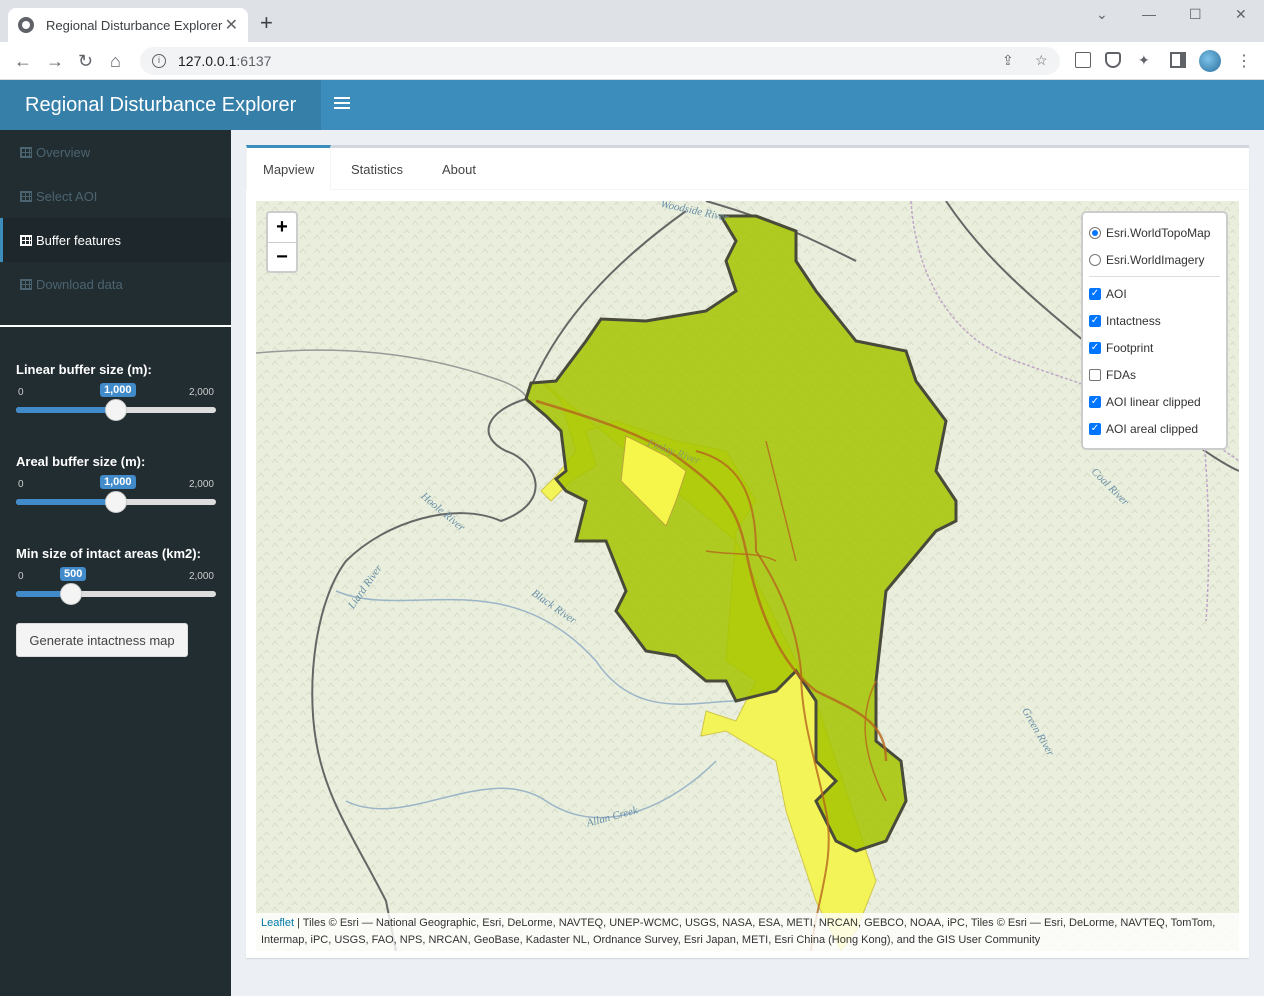  Describe the element at coordinates (1116, 293) in the screenshot. I see `layer-label: AOI` at that location.